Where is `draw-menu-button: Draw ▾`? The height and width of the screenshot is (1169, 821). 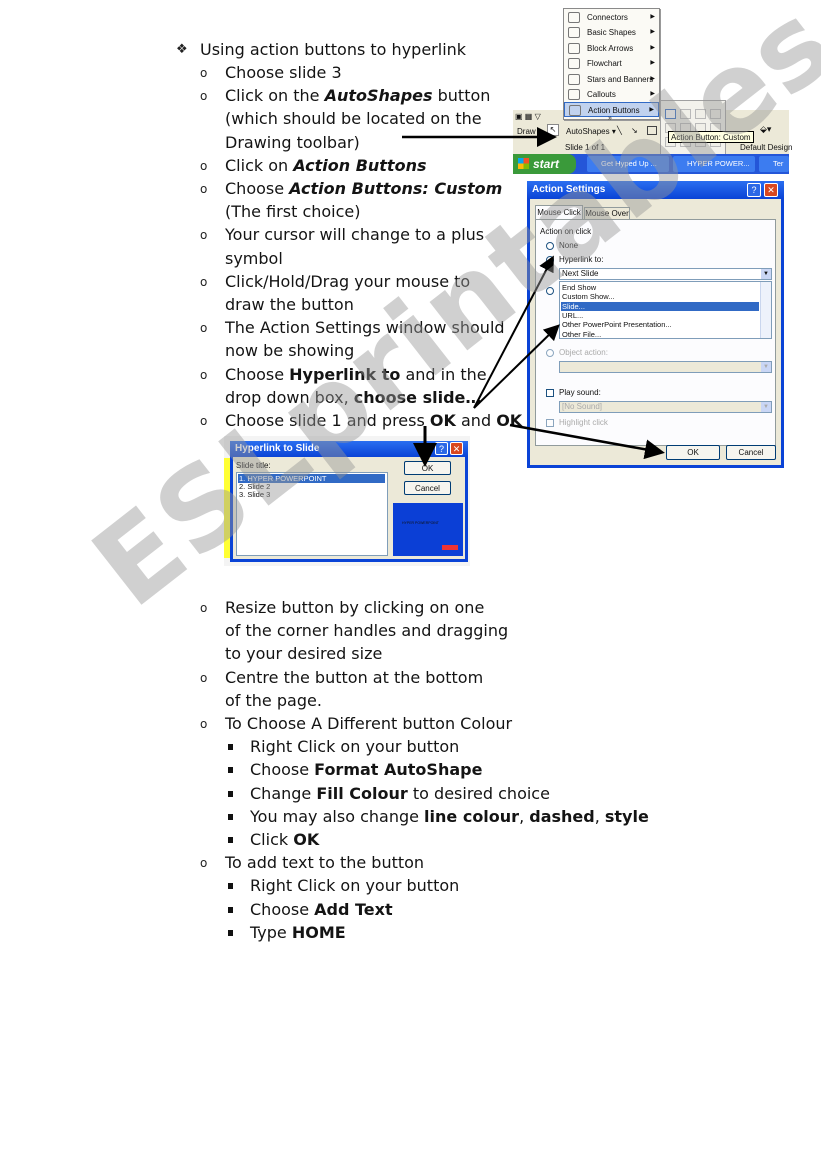
draw-menu-button: Draw ▾ is located at coordinates (529, 132).